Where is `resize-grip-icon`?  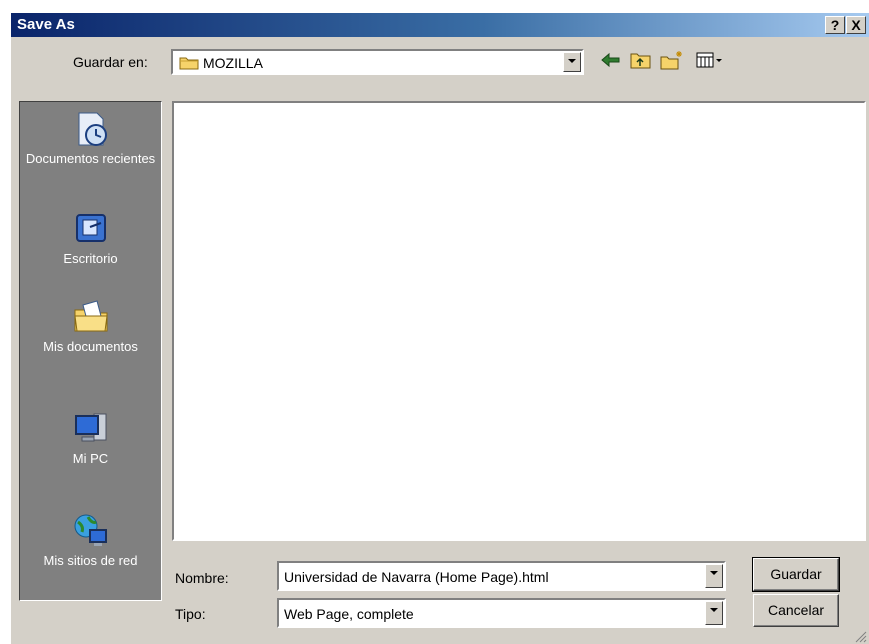
resize-grip-icon is located at coordinates (860, 636).